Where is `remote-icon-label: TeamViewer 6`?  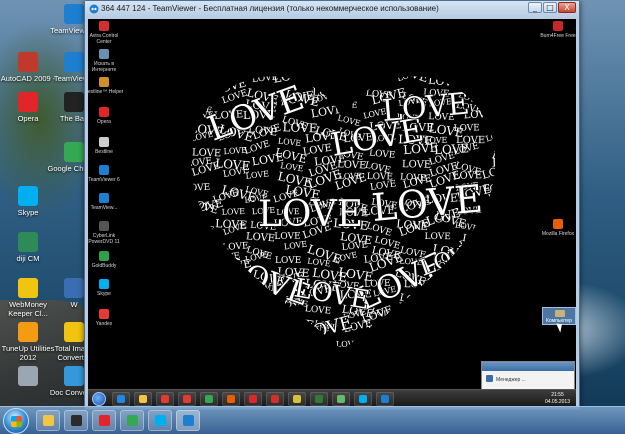
remote-icon-label: TeamViewer 6 is located at coordinates (104, 180).